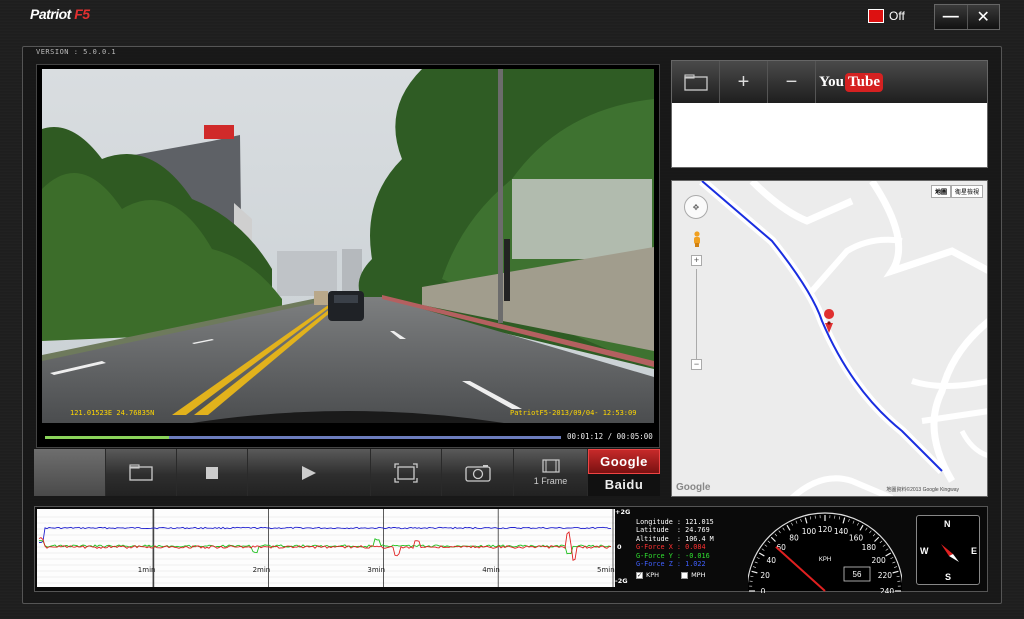 This screenshot has width=1024, height=619. I want to click on gforce-graph: 1min 2min 3min 4min 5min, so click(326, 548).